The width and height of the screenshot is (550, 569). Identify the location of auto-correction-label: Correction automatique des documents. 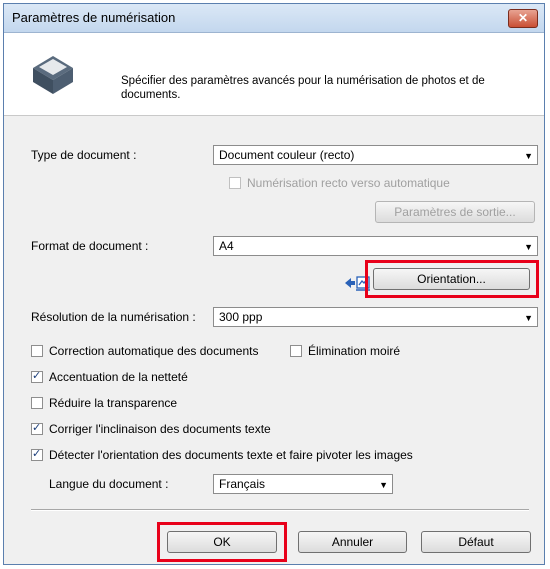
(154, 351).